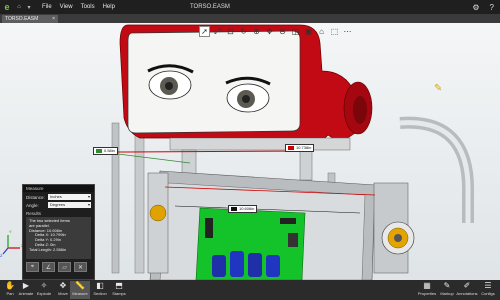 The width and height of the screenshot is (500, 300). Describe the element at coordinates (250, 18) in the screenshot. I see `tab-bar: TORSO.EASM ×` at that location.